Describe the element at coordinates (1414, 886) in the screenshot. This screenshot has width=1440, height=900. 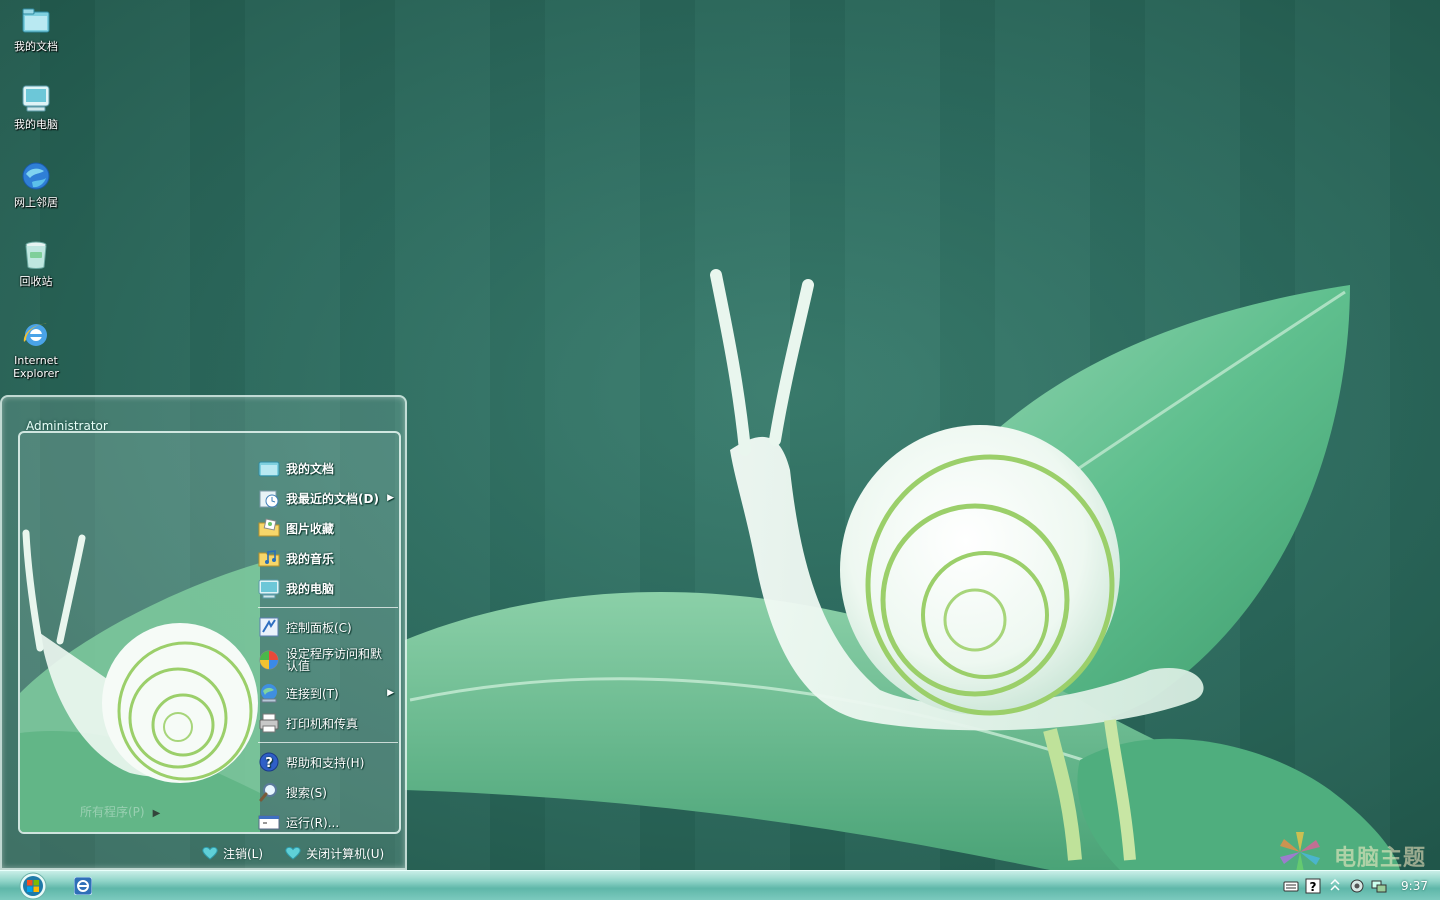
I see `clock: 9:37` at that location.